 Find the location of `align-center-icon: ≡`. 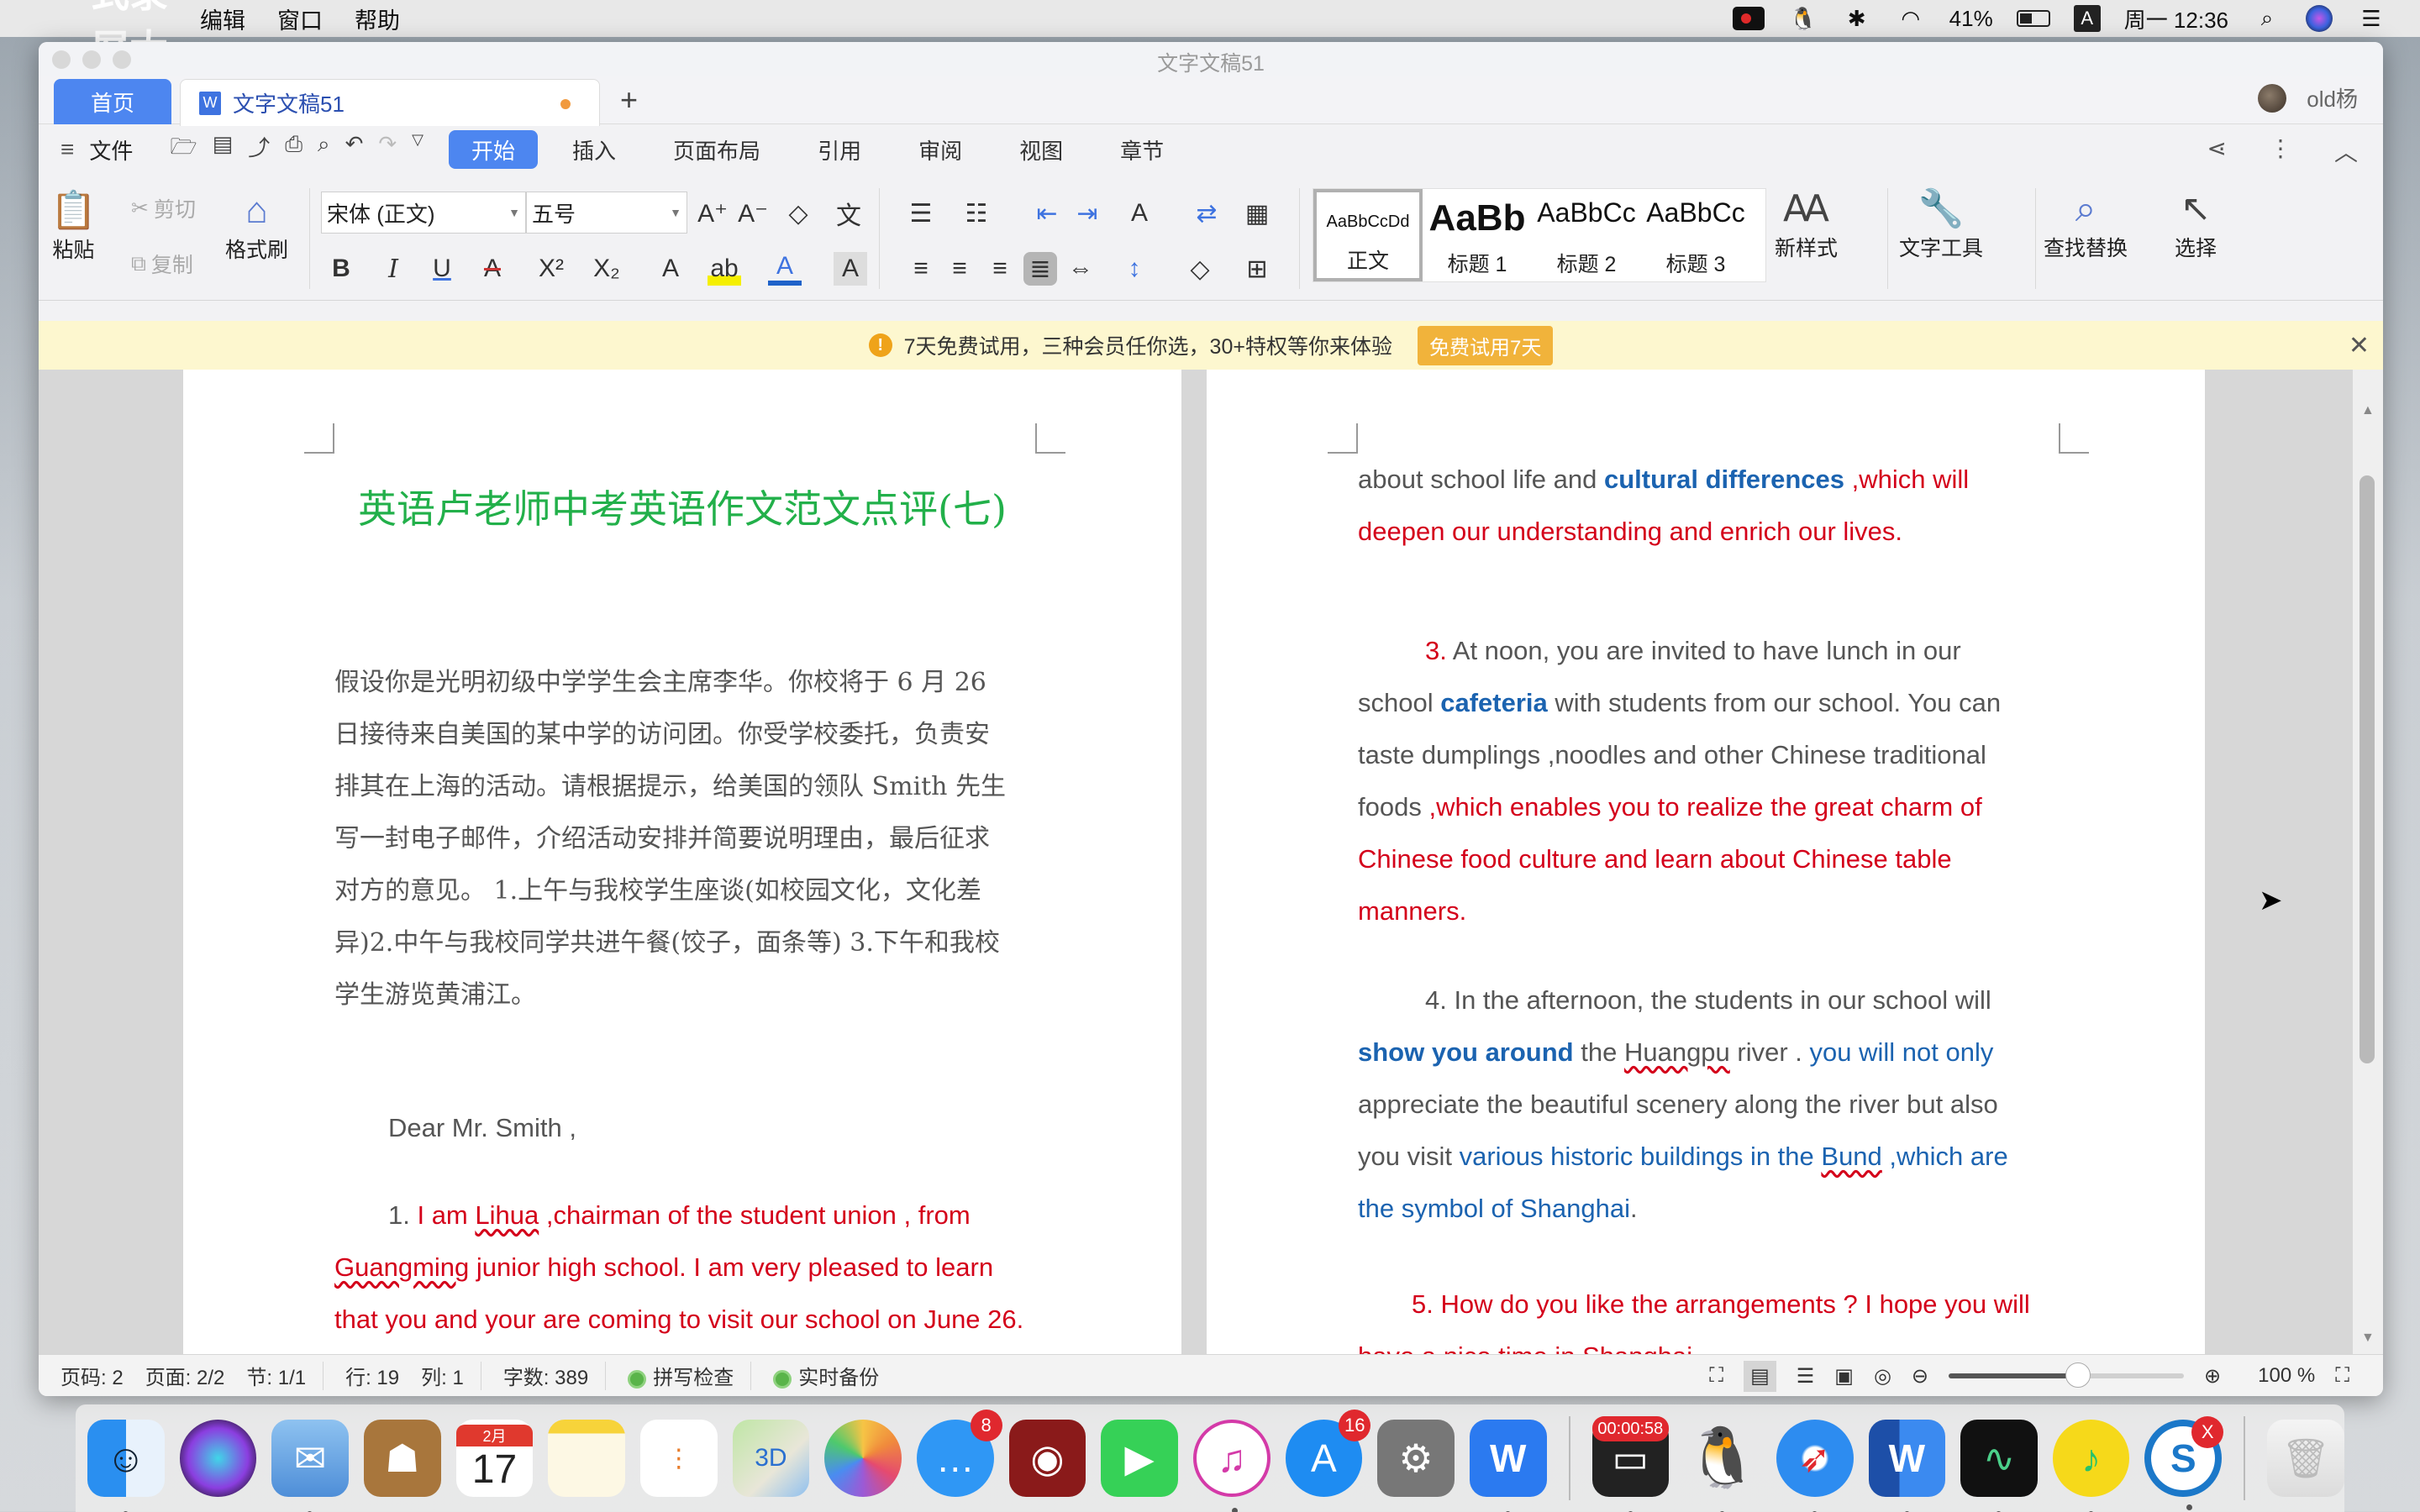

align-center-icon: ≡ is located at coordinates (960, 269).